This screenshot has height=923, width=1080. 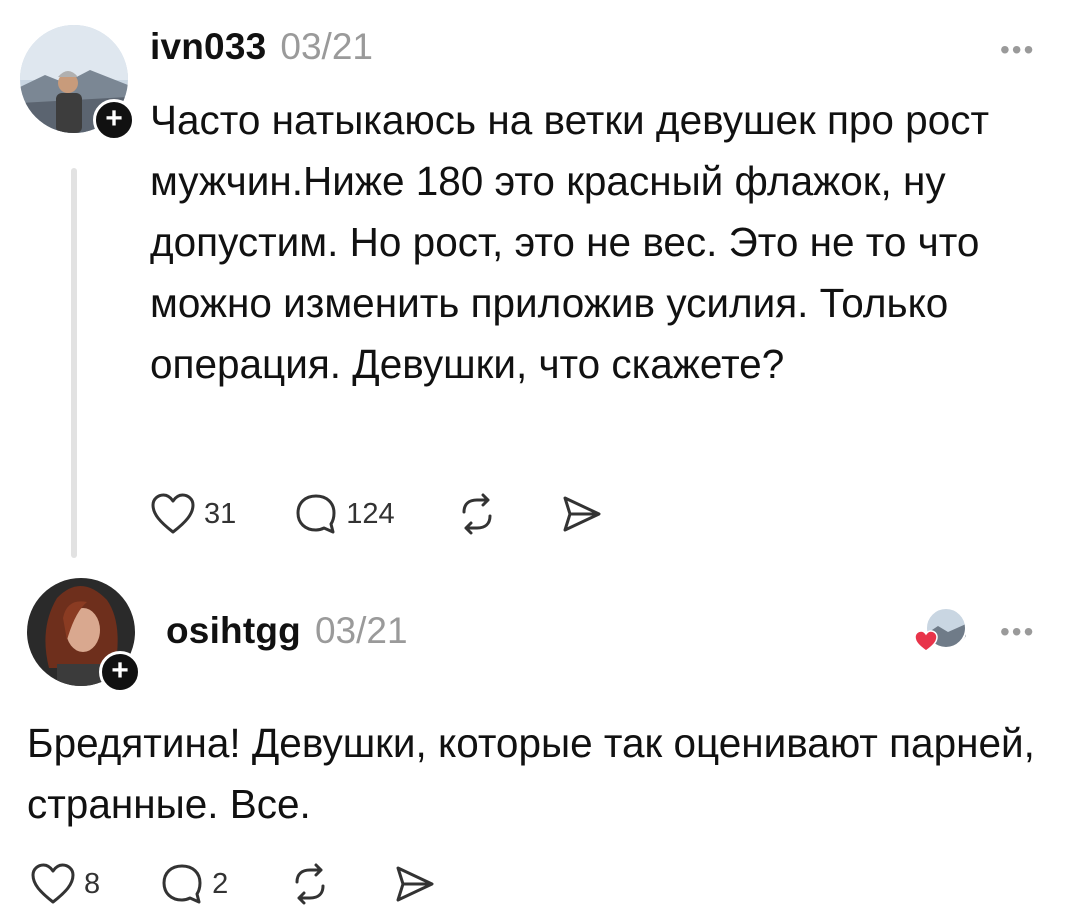 I want to click on reply-header: osihtgg 03/21, so click(x=287, y=631).